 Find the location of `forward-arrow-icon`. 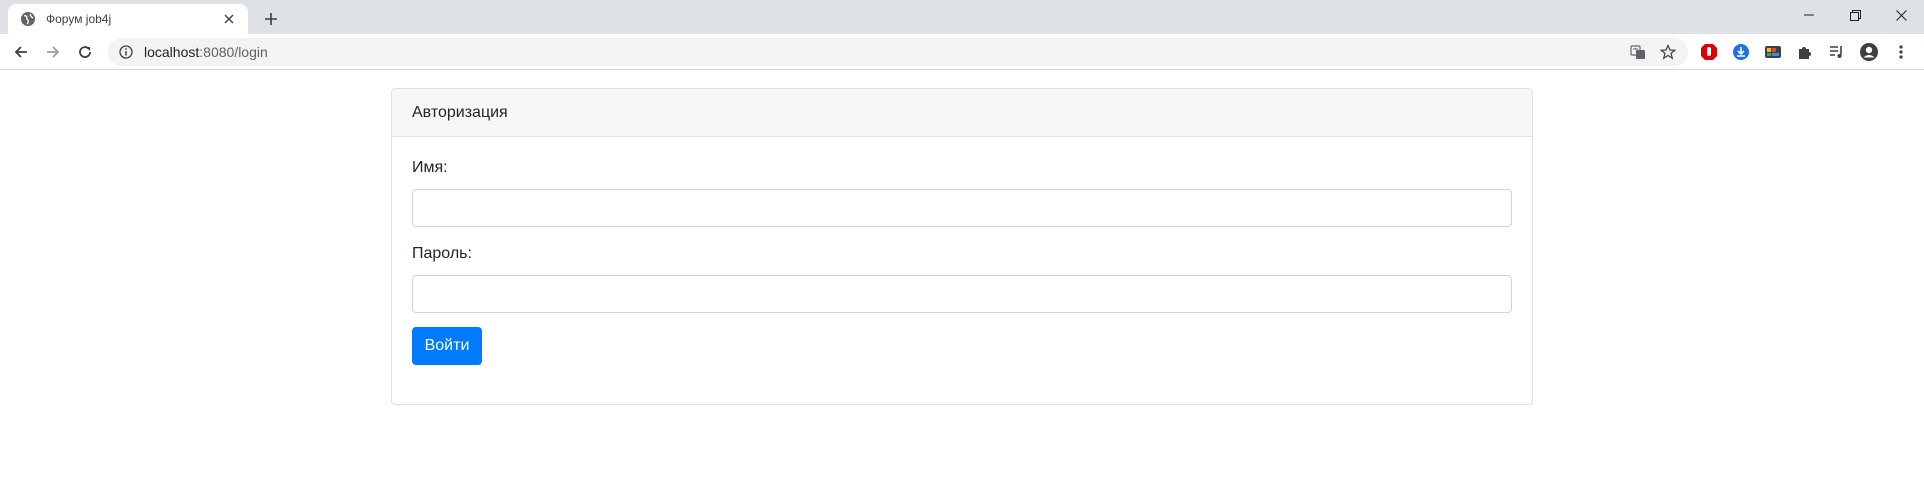

forward-arrow-icon is located at coordinates (53, 52).